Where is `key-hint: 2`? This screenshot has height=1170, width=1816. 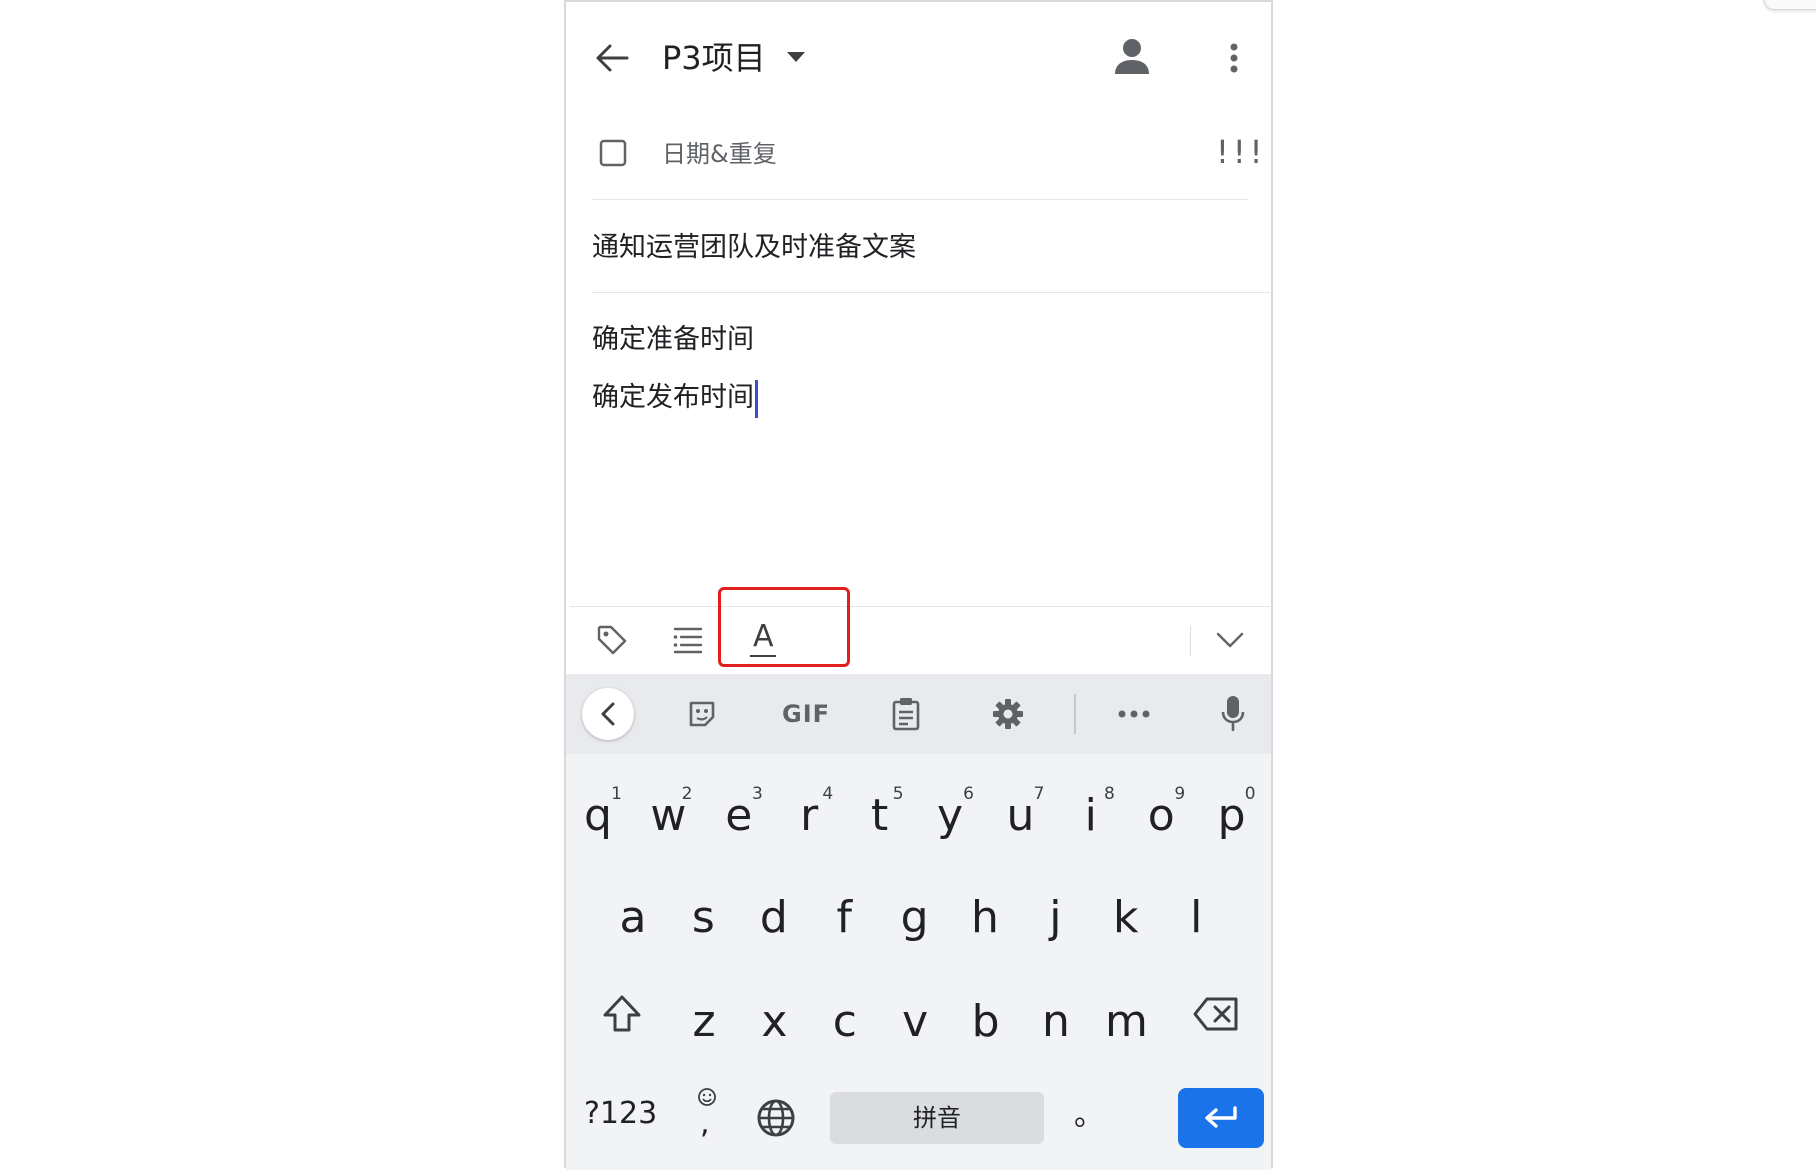 key-hint: 2 is located at coordinates (687, 794).